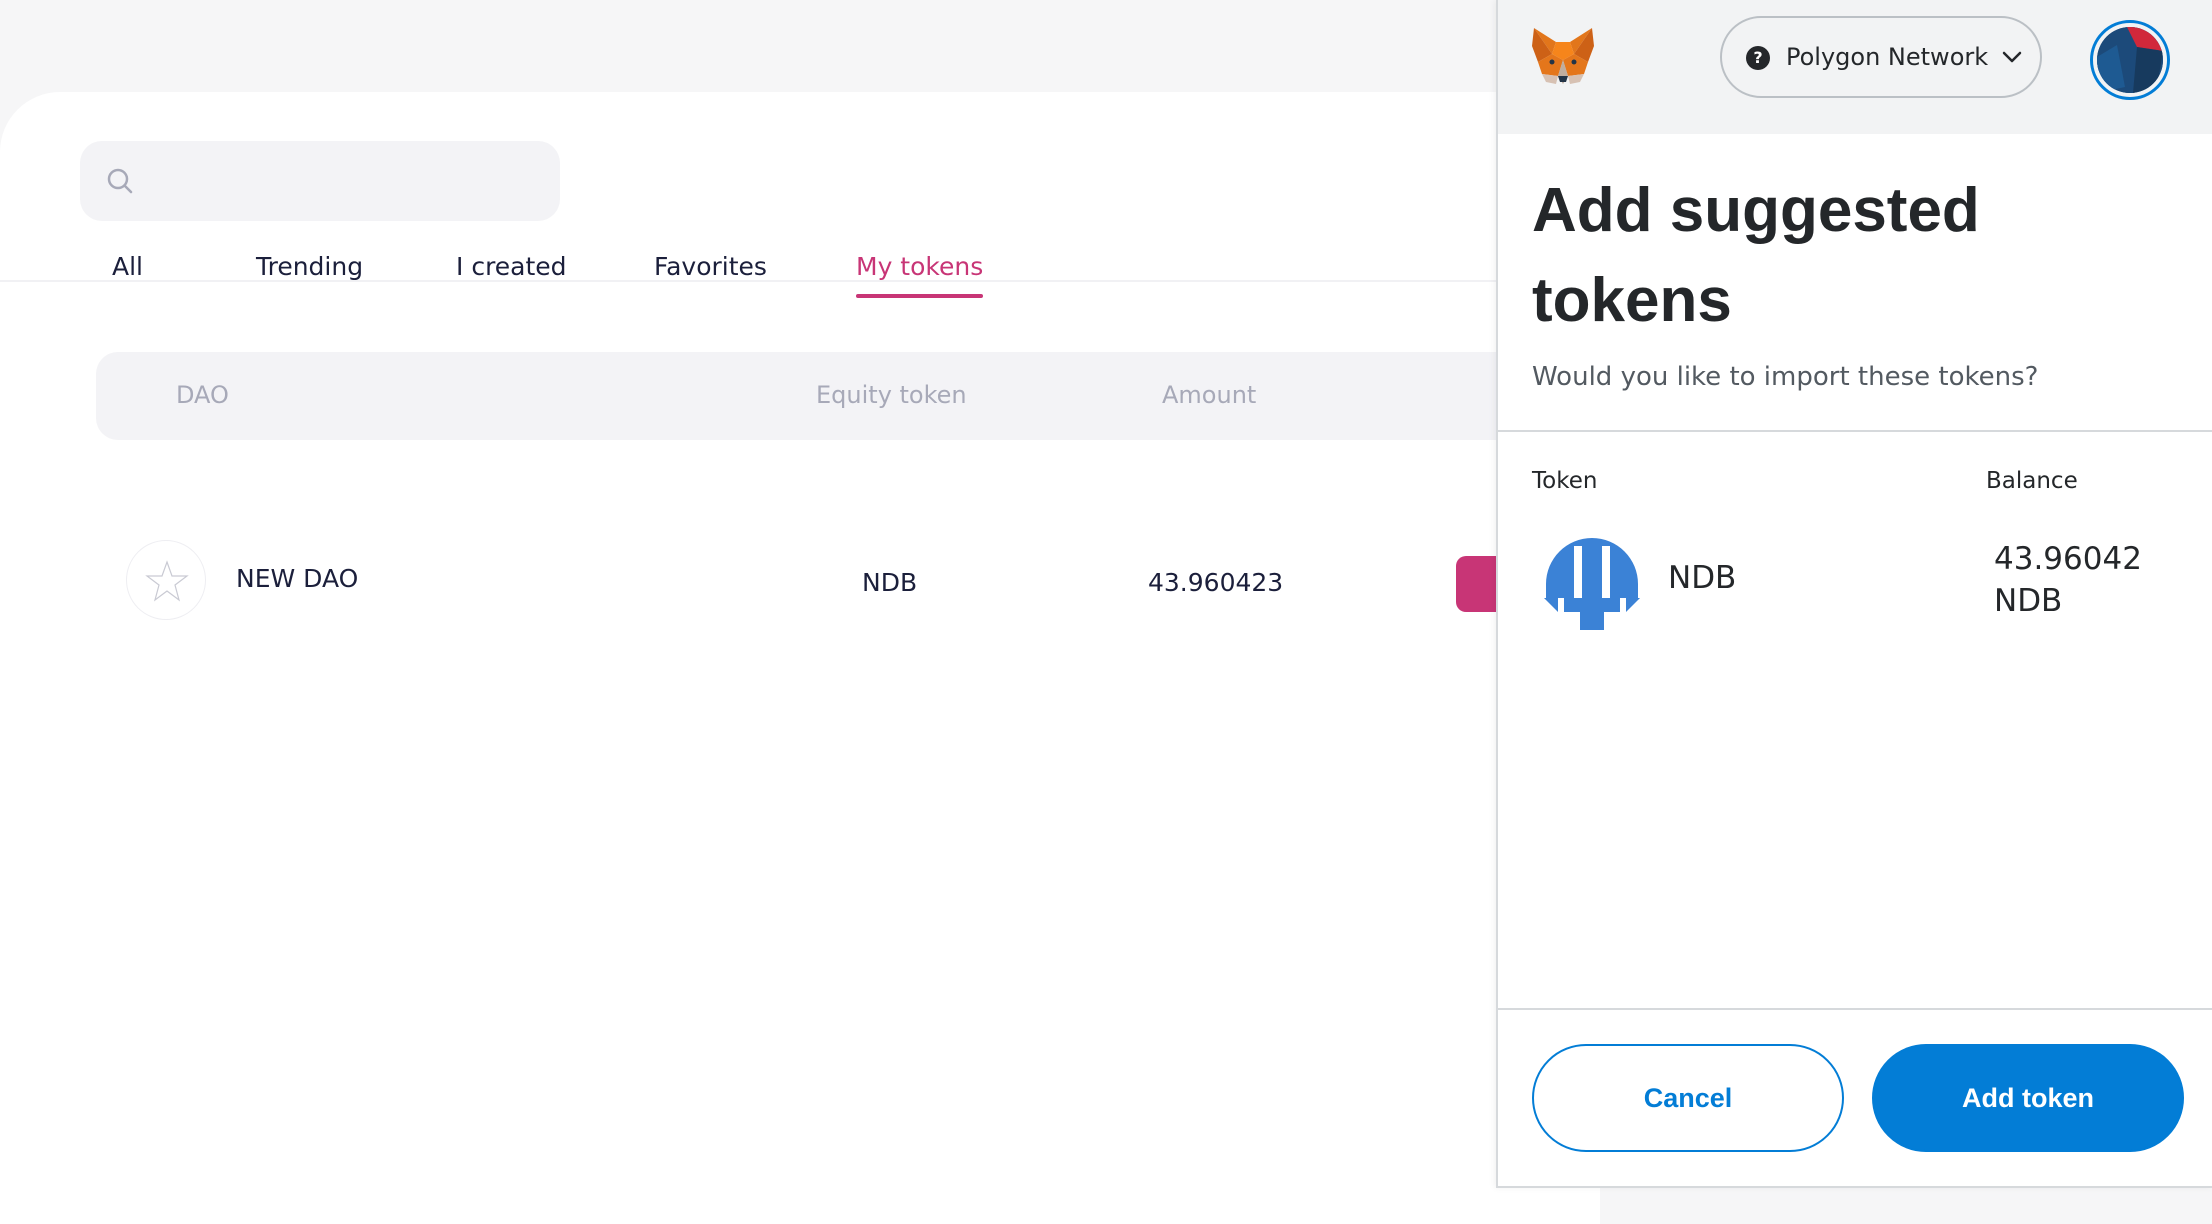  I want to click on star-icon, so click(167, 581).